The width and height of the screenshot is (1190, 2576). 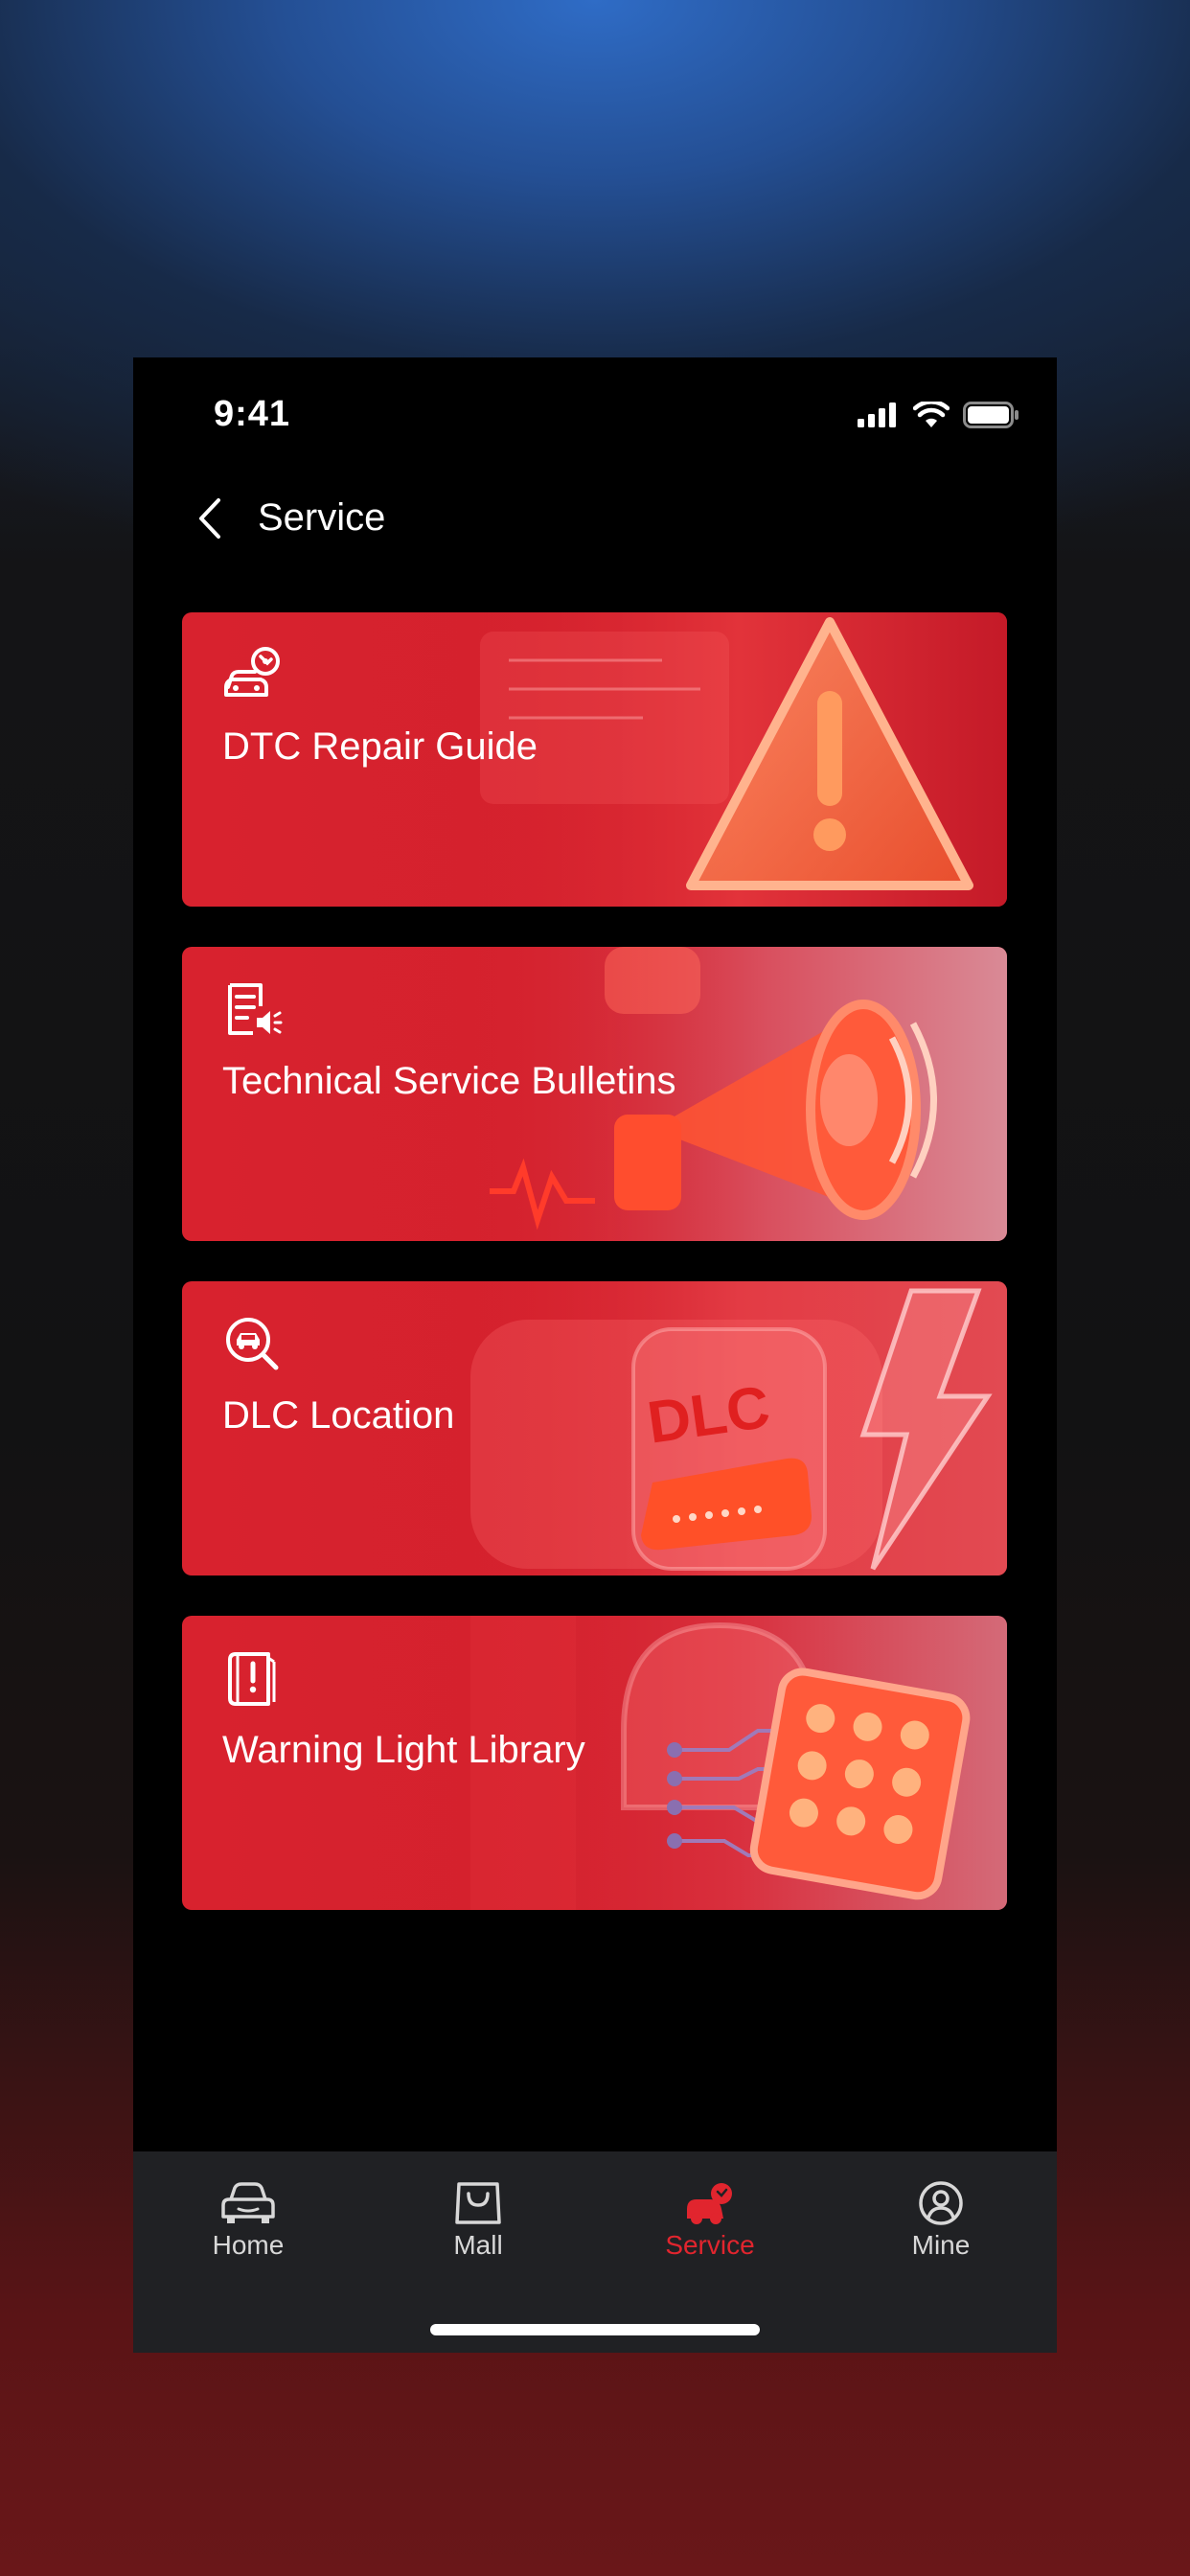 What do you see at coordinates (253, 1344) in the screenshot?
I see `search-car-icon` at bounding box center [253, 1344].